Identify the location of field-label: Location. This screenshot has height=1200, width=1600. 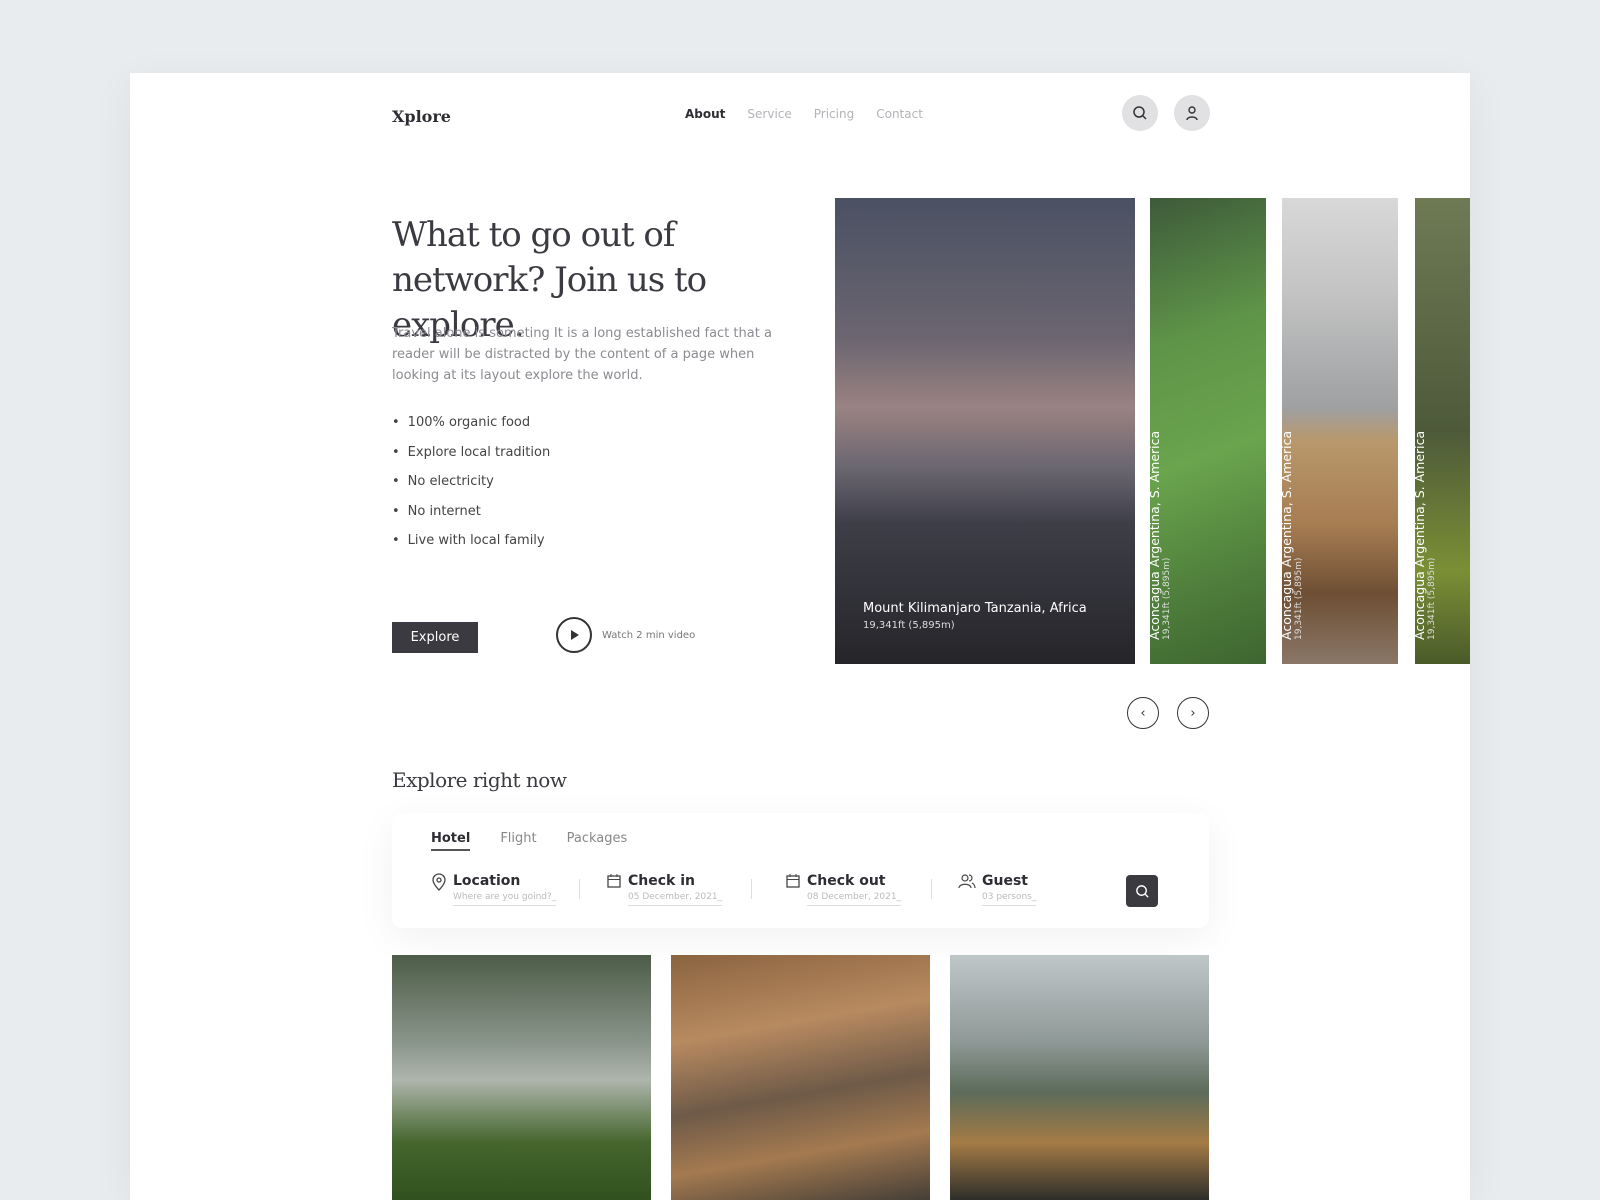
(487, 881).